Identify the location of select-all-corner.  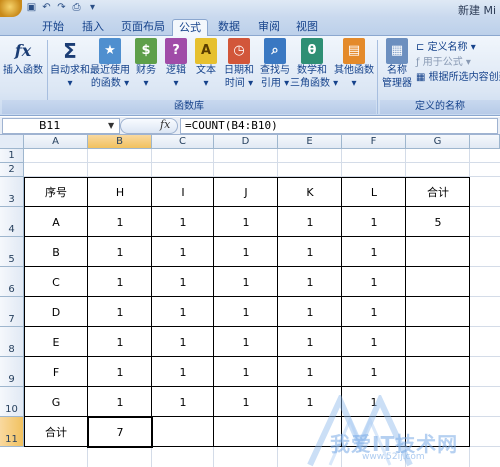
(12, 142).